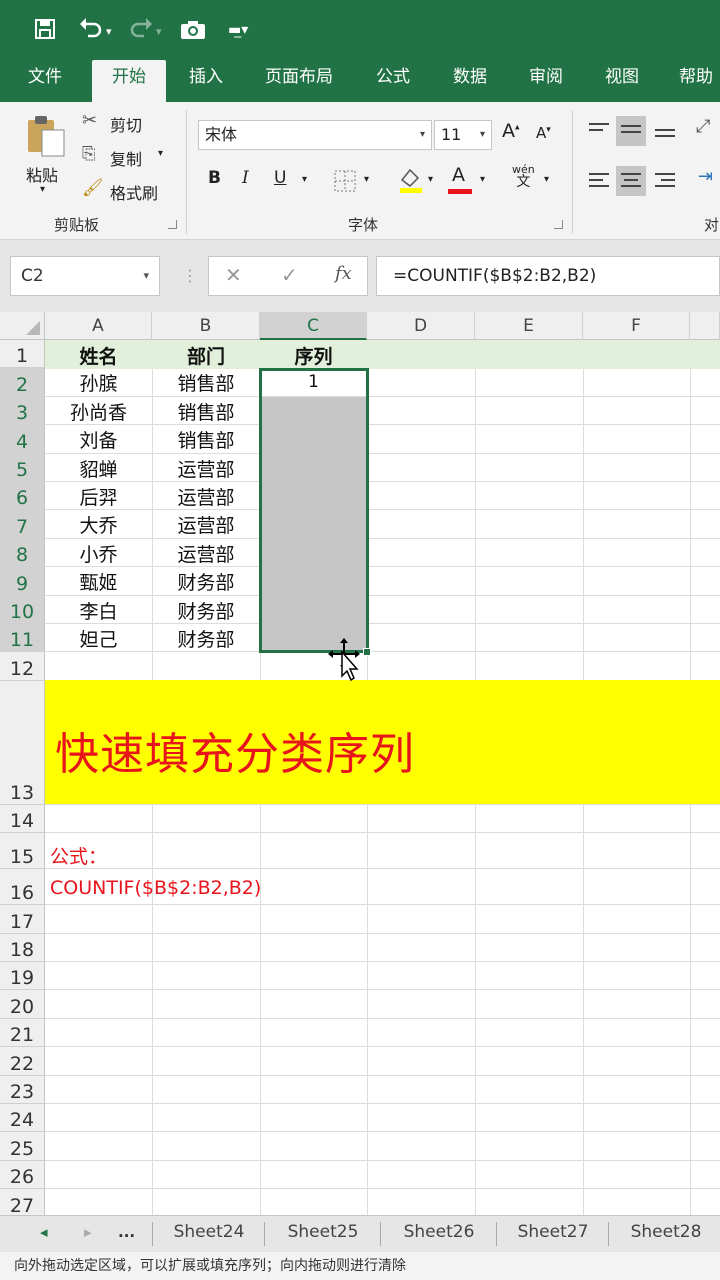 Image resolution: width=720 pixels, height=1280 pixels. I want to click on paste-dropdown-icon: ▾, so click(42, 189).